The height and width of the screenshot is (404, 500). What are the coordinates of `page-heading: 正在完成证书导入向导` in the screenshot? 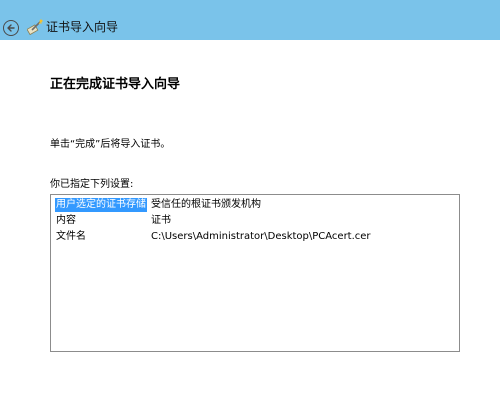 It's located at (115, 84).